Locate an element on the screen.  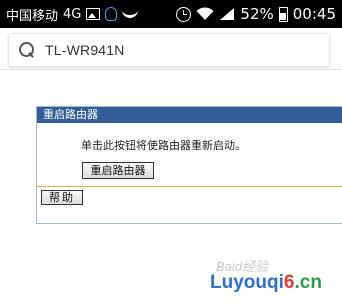
site-watermark-part3: .cn is located at coordinates (308, 282).